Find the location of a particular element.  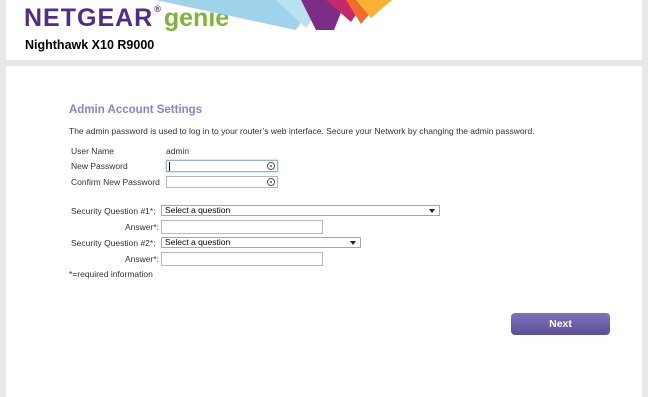

header-banner-graphic is located at coordinates (274, 15).